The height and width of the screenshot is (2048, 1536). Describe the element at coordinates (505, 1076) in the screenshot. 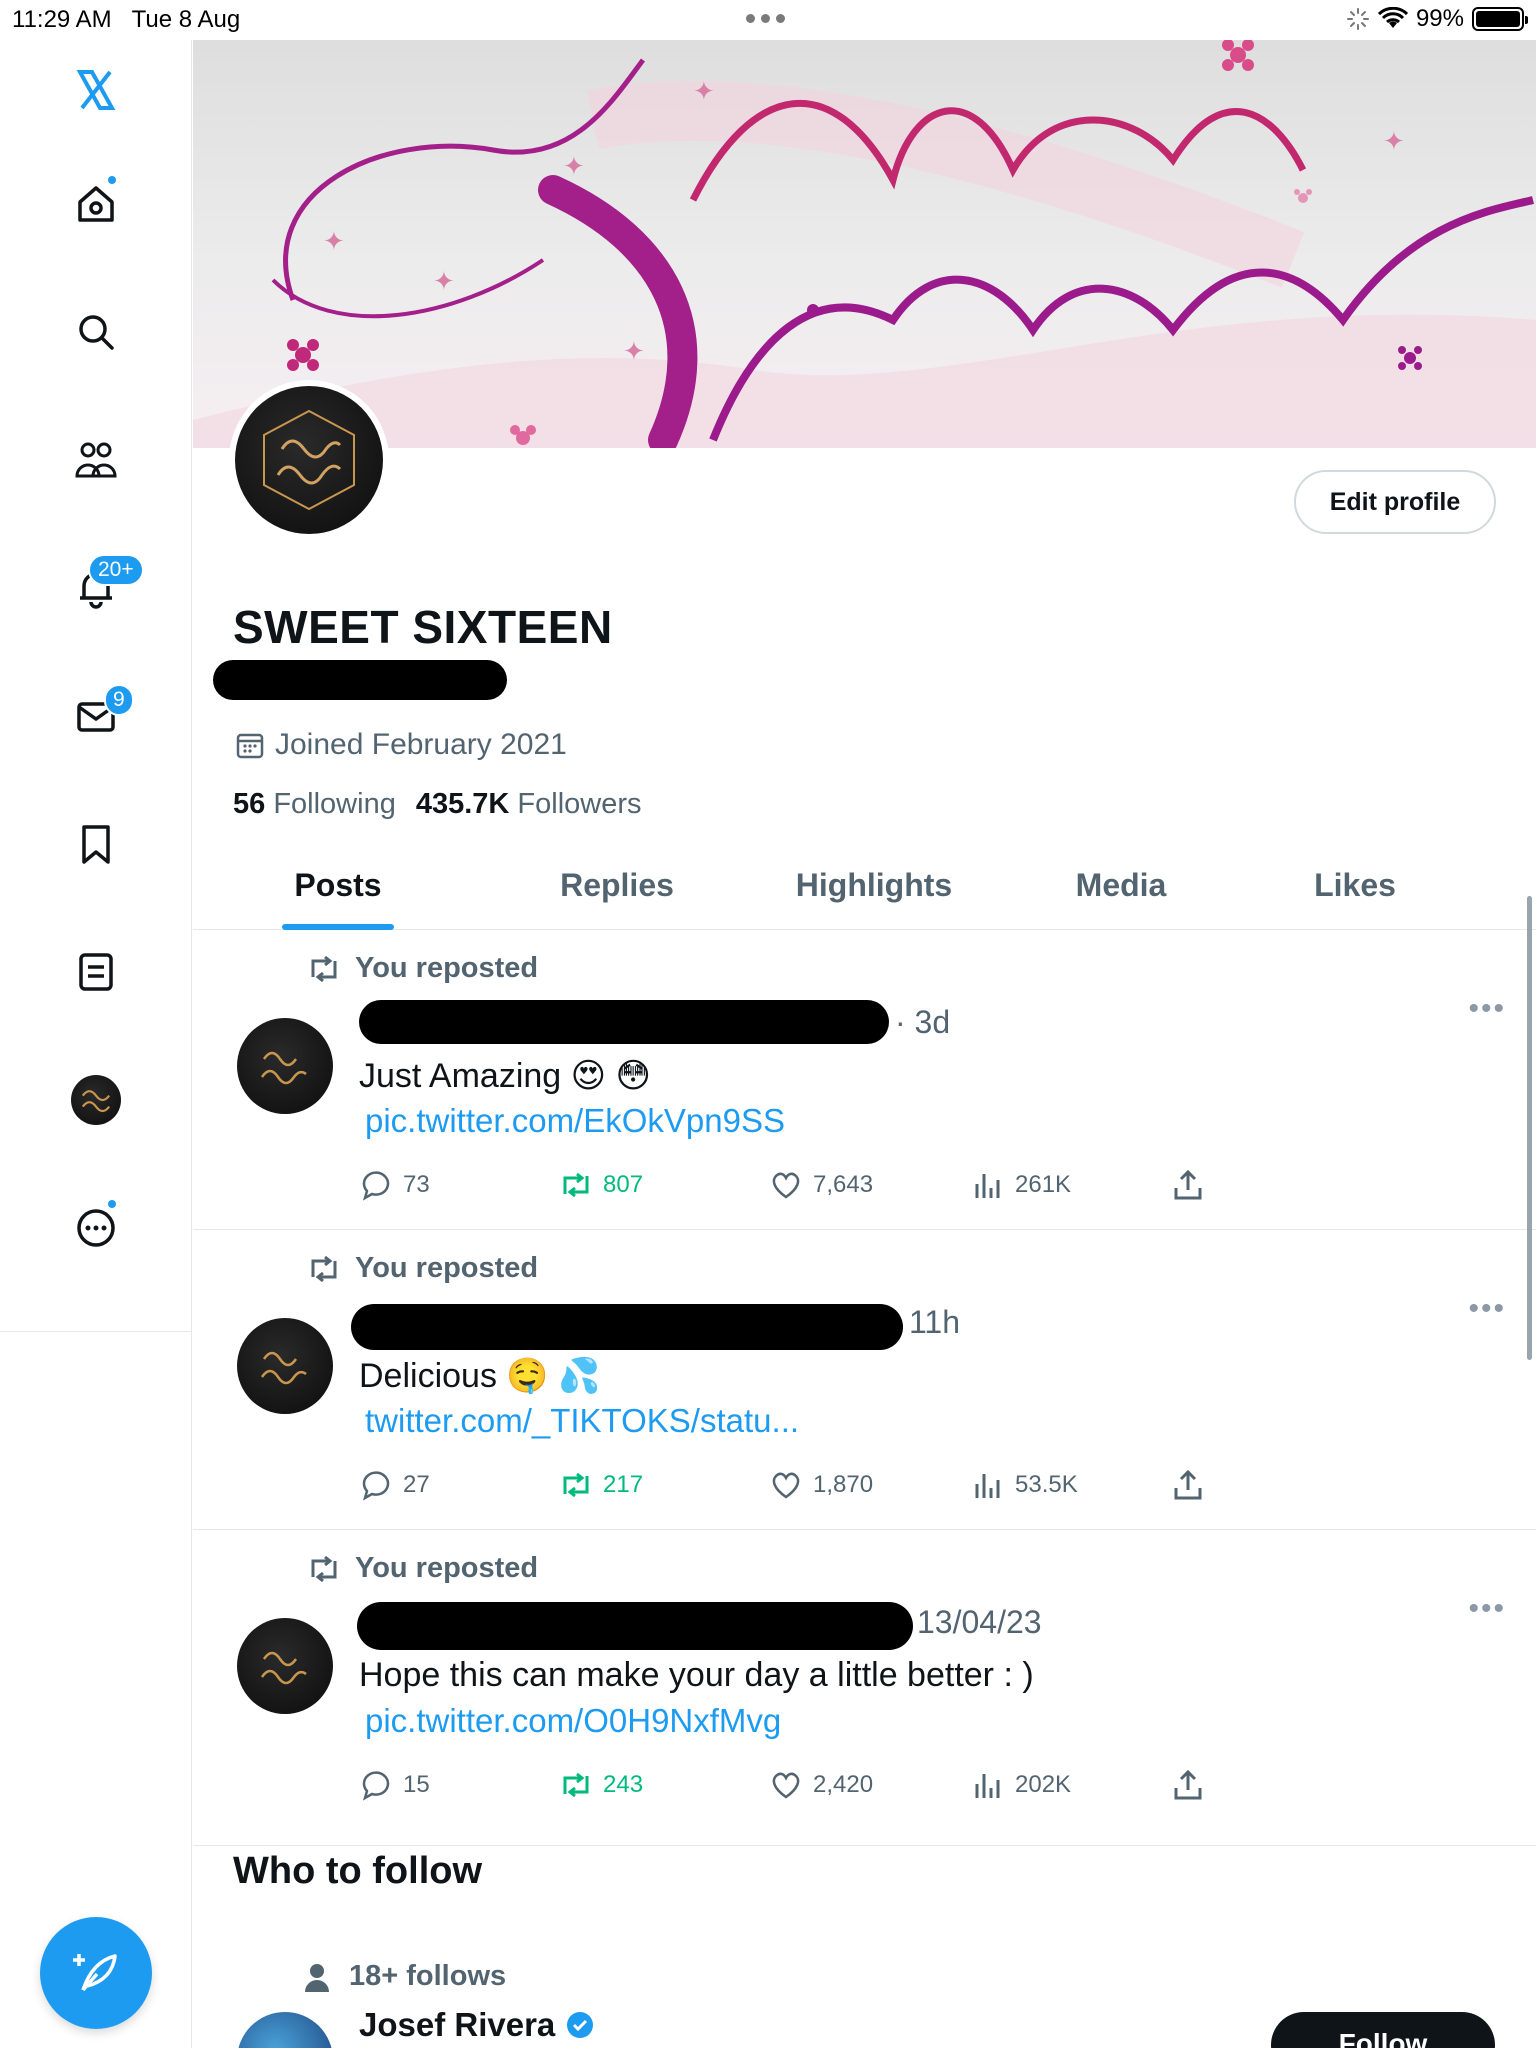

I see `post-text: Just Amazing 😍 😳` at that location.